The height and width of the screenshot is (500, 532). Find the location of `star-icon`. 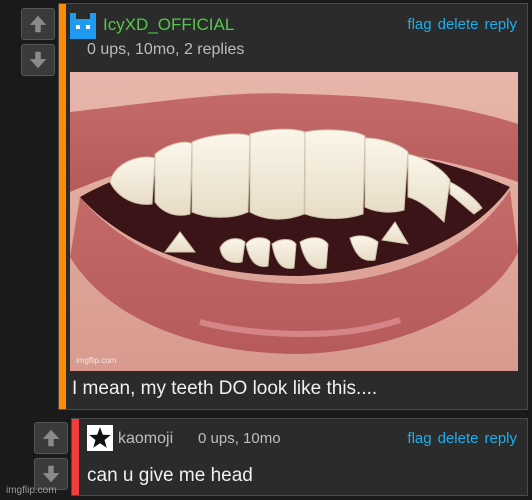

star-icon is located at coordinates (100, 437).